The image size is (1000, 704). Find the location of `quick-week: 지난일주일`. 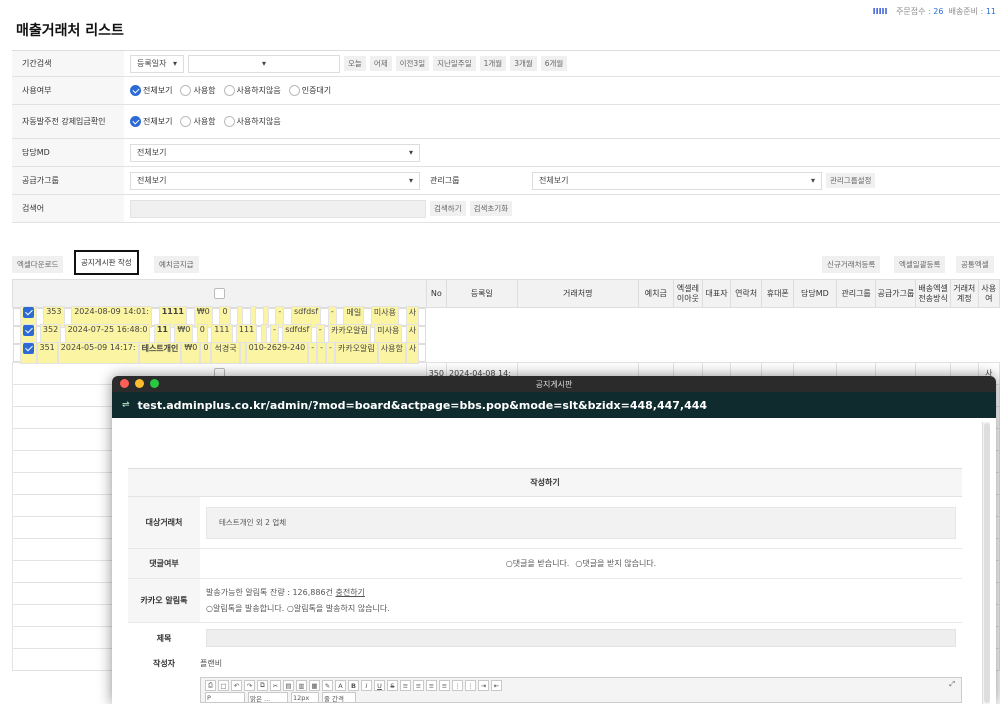

quick-week: 지난일주일 is located at coordinates (454, 63).